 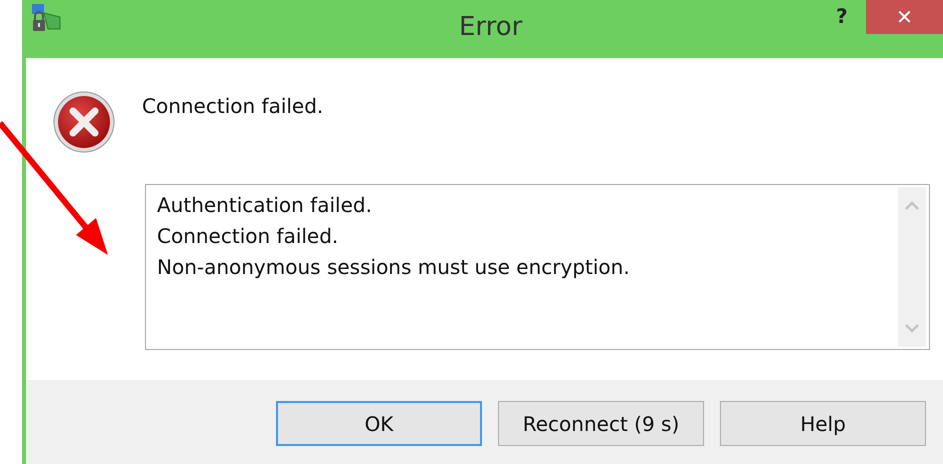 I want to click on help-button: ?, so click(x=842, y=16).